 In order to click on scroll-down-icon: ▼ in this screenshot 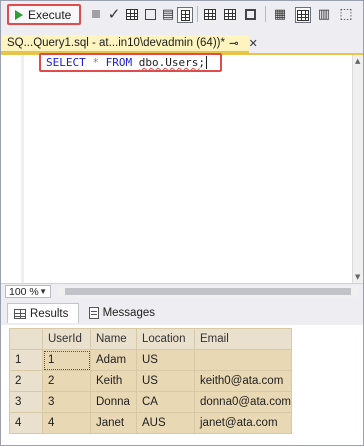, I will do `click(357, 277)`.